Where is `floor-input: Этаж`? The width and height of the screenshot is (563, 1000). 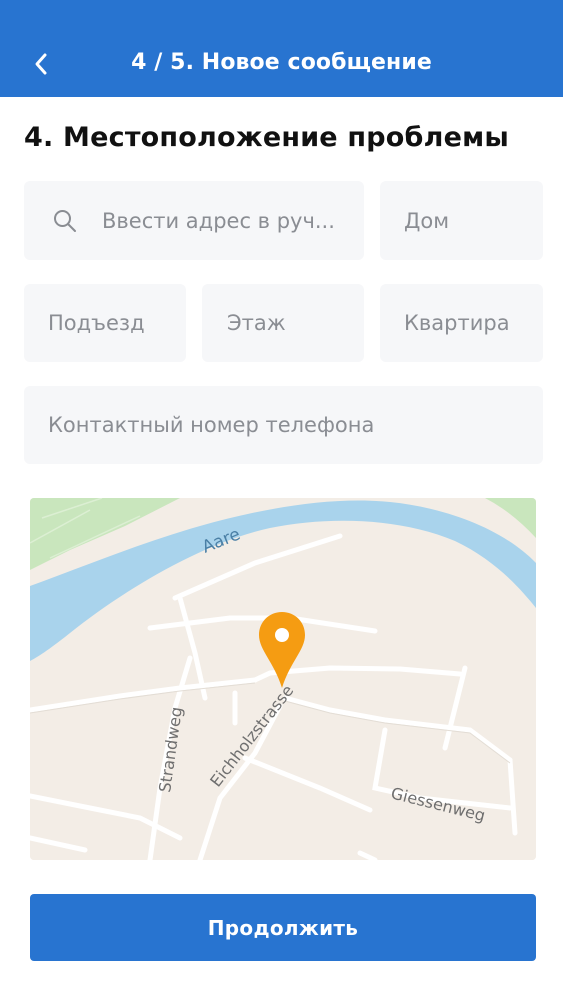
floor-input: Этаж is located at coordinates (283, 323).